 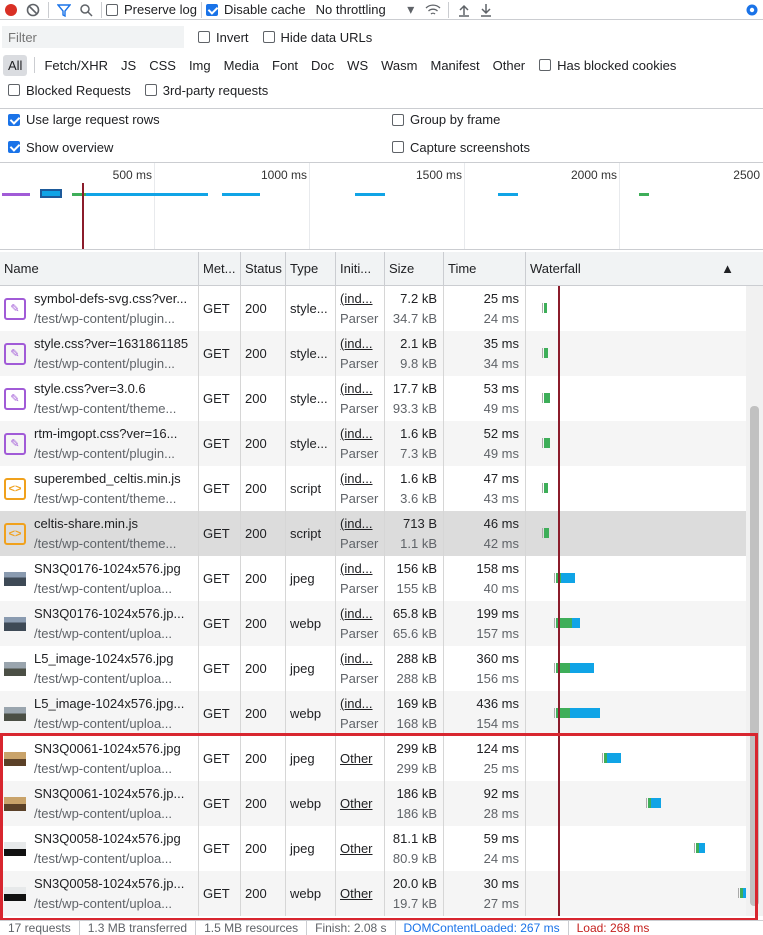 I want to click on column-header-type: Type, so click(x=311, y=269).